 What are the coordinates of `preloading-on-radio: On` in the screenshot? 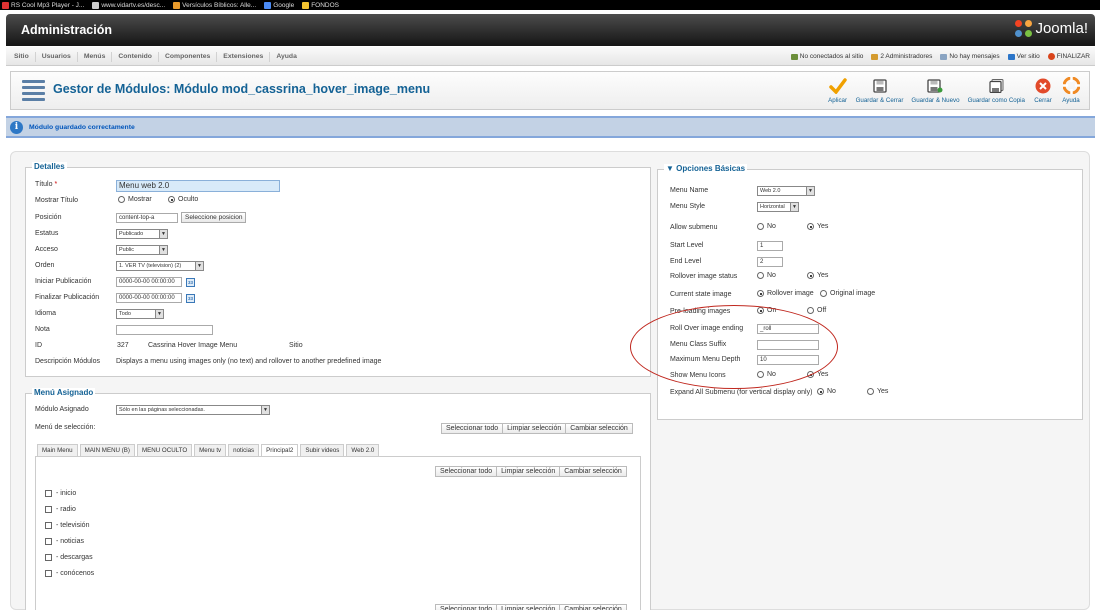 It's located at (766, 310).